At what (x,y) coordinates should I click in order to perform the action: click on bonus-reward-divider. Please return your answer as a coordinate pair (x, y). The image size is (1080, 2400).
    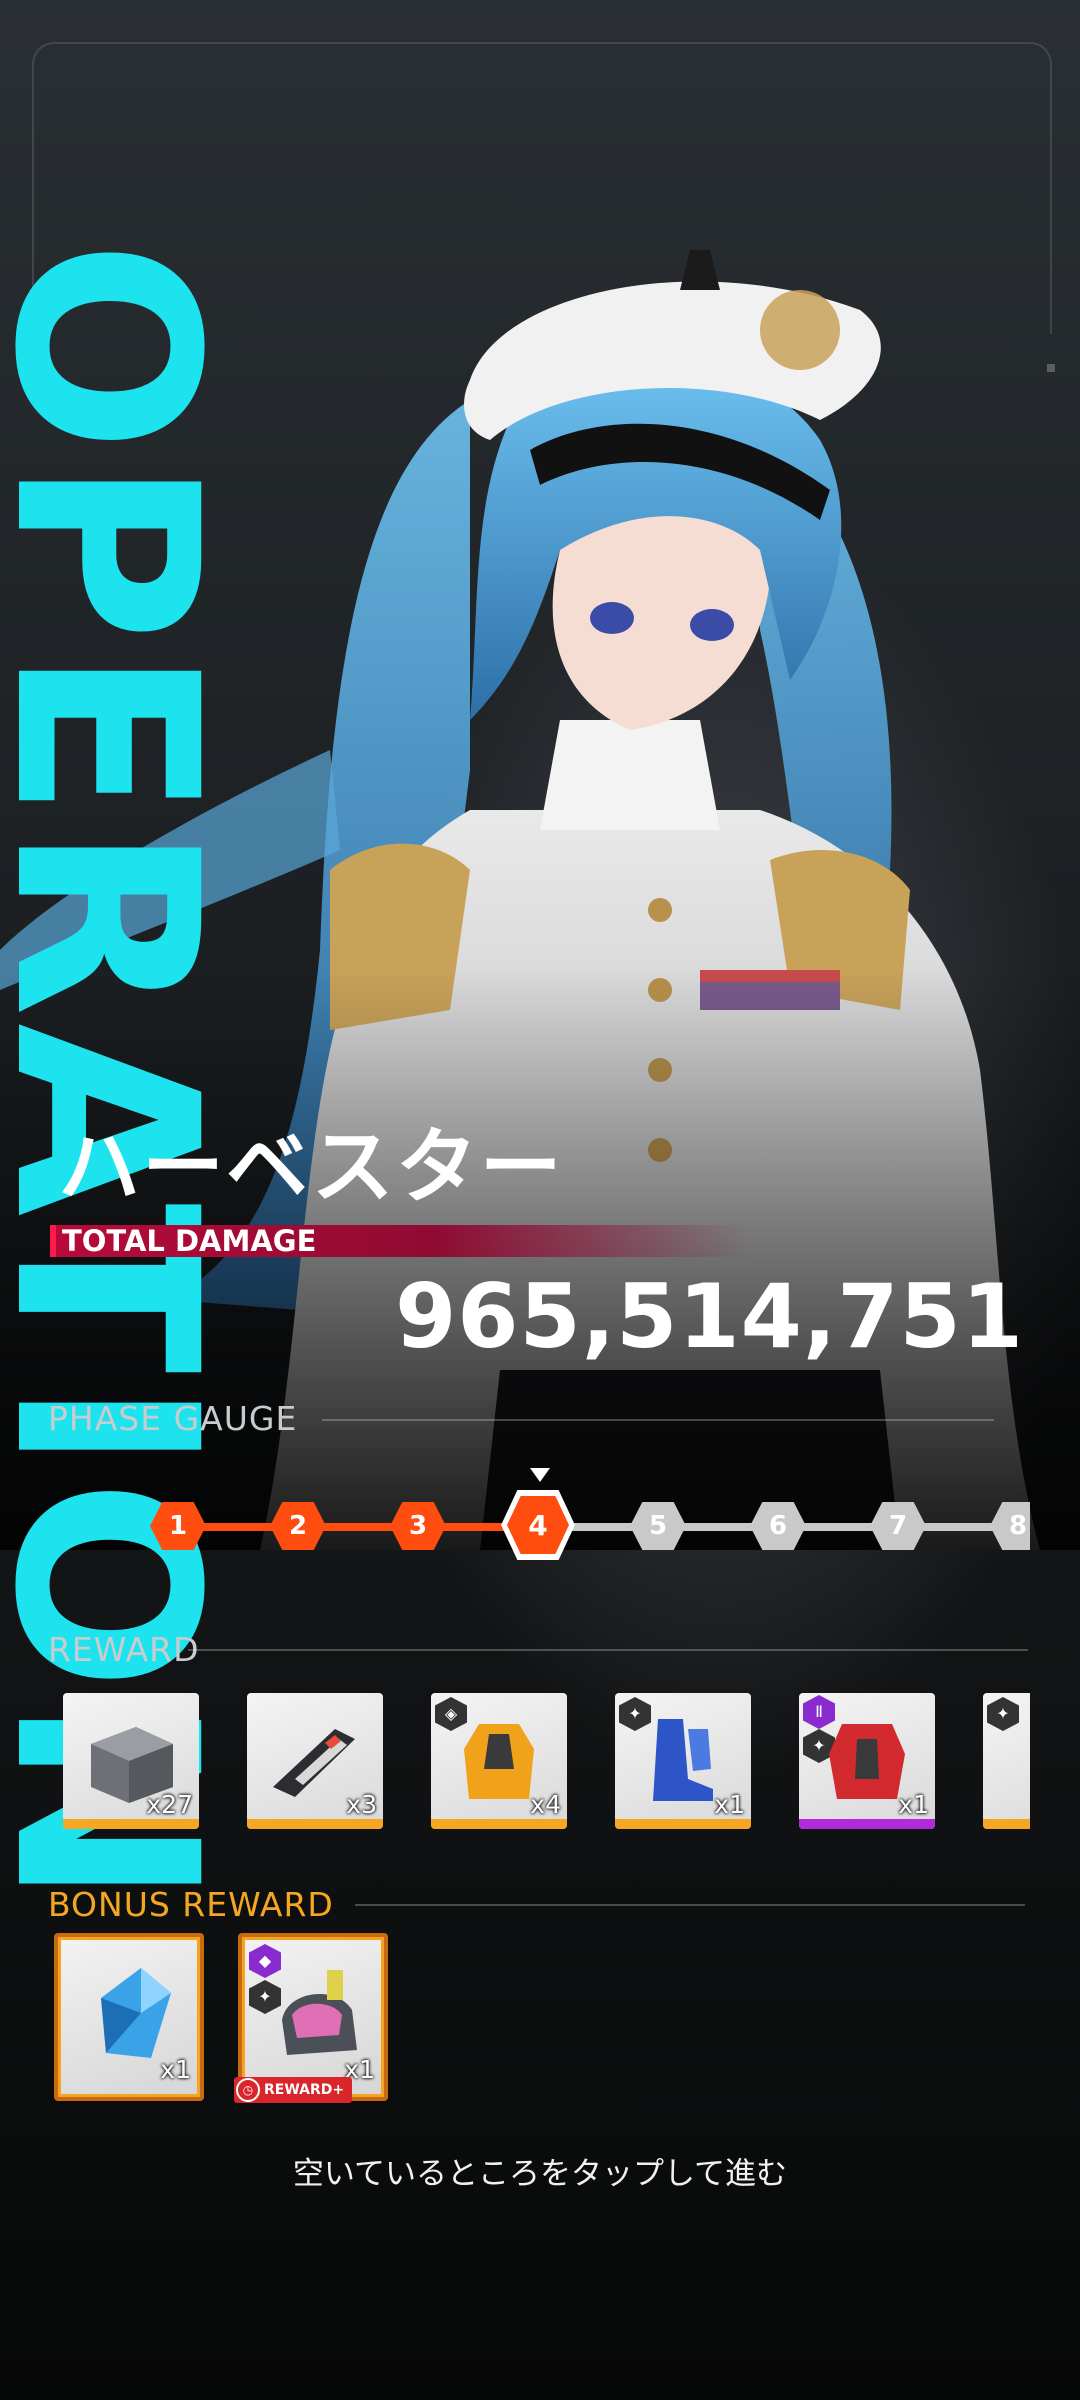
    Looking at the image, I should click on (690, 1905).